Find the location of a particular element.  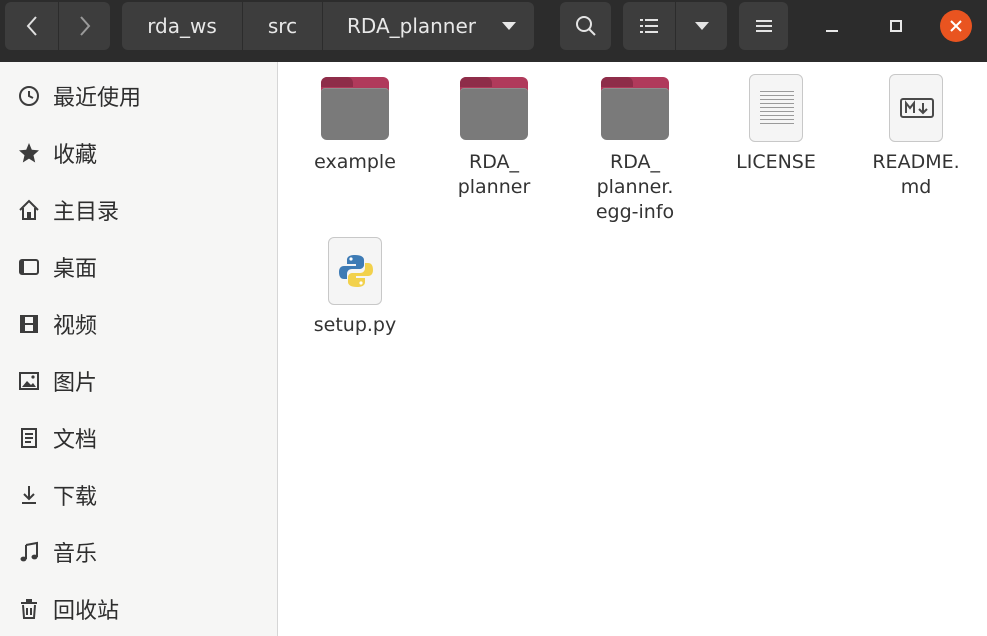

sidebar-item-pictures: 图片 is located at coordinates (138, 381).